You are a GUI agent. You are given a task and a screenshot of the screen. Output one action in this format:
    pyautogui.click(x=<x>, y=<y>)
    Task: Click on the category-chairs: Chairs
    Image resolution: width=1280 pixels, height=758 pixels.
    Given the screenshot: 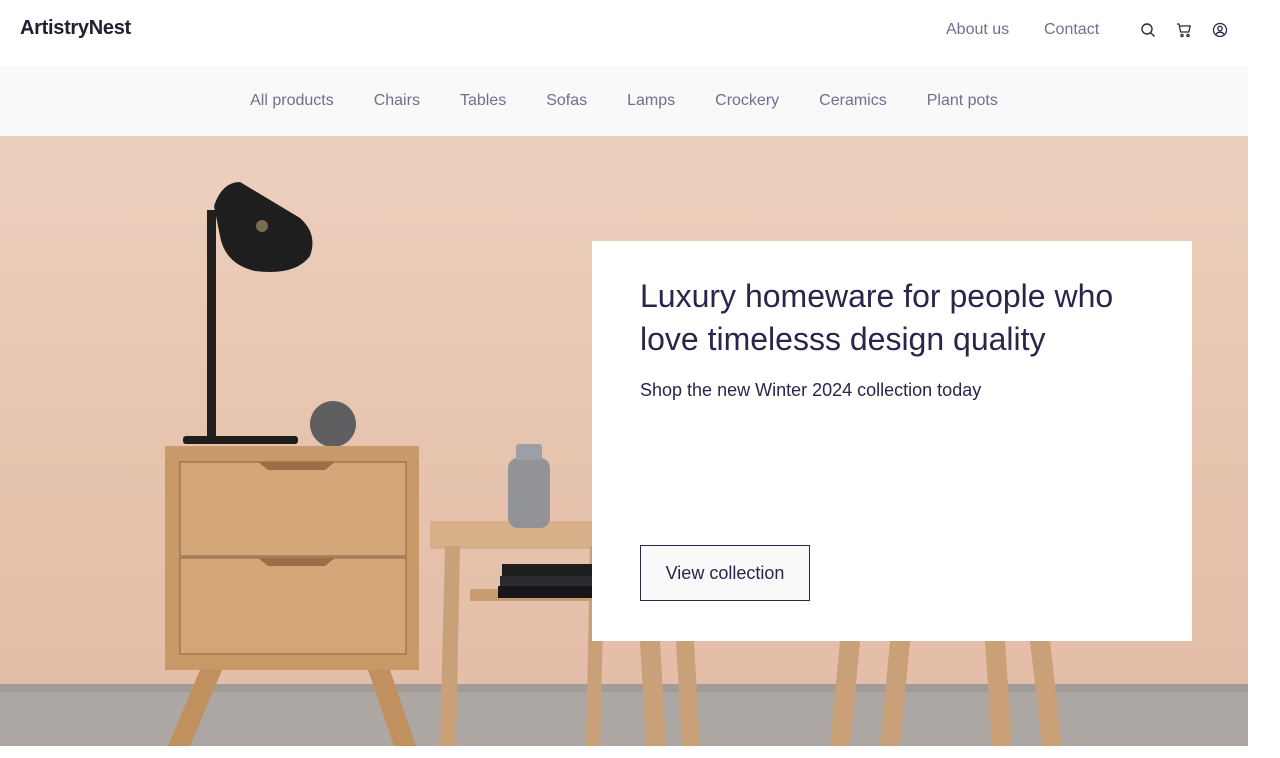 What is the action you would take?
    pyautogui.click(x=397, y=101)
    